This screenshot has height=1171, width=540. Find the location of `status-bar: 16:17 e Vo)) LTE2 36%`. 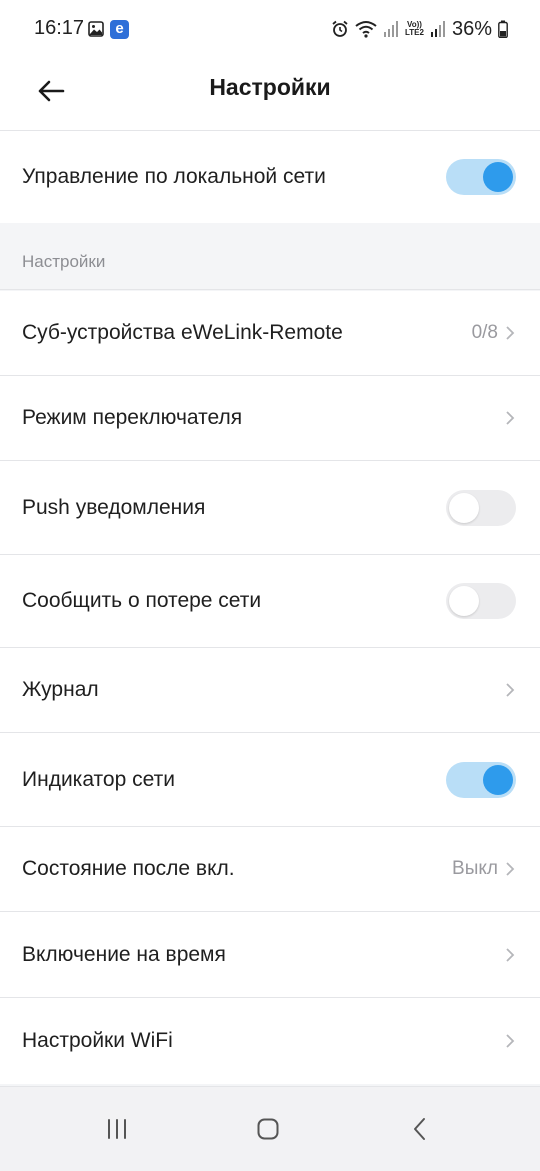

status-bar: 16:17 e Vo)) LTE2 36% is located at coordinates (270, 29).